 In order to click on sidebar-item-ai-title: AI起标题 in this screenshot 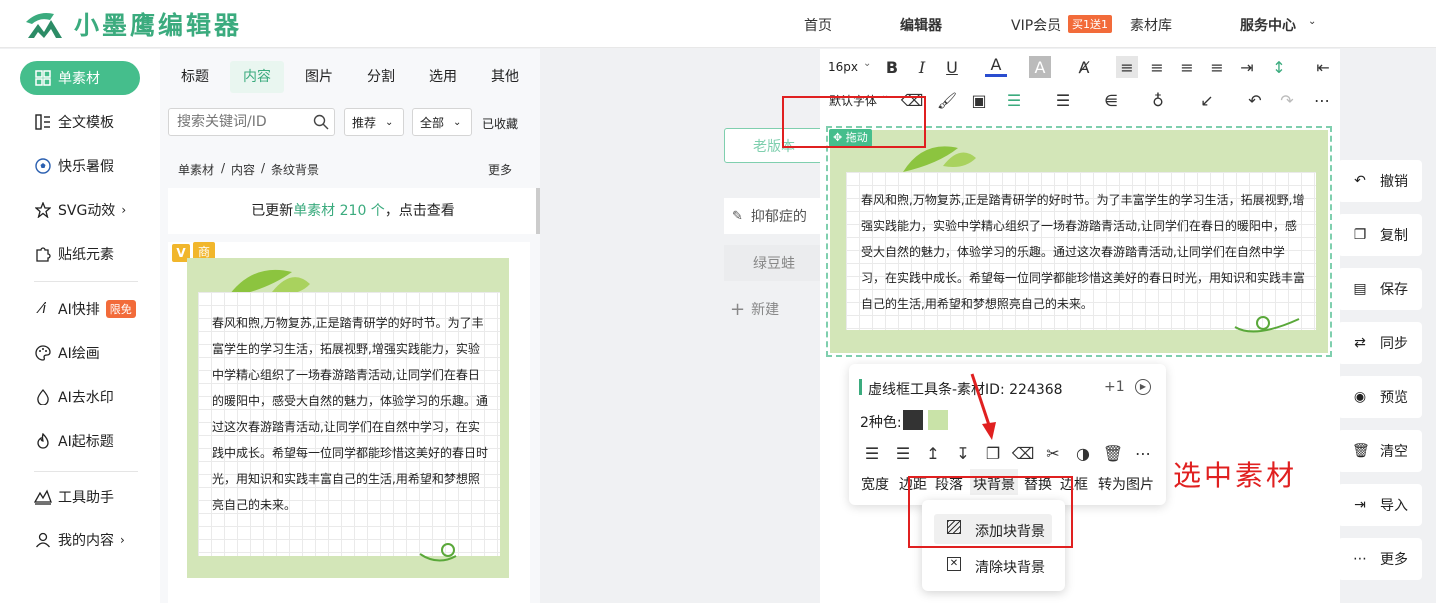, I will do `click(80, 441)`.